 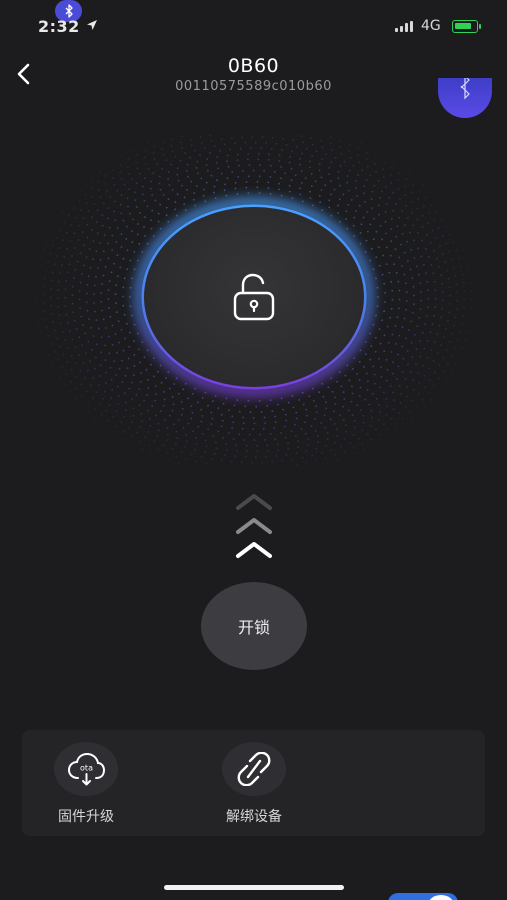 I want to click on firmware-upgrade-icon-bg: ota, so click(x=86, y=769).